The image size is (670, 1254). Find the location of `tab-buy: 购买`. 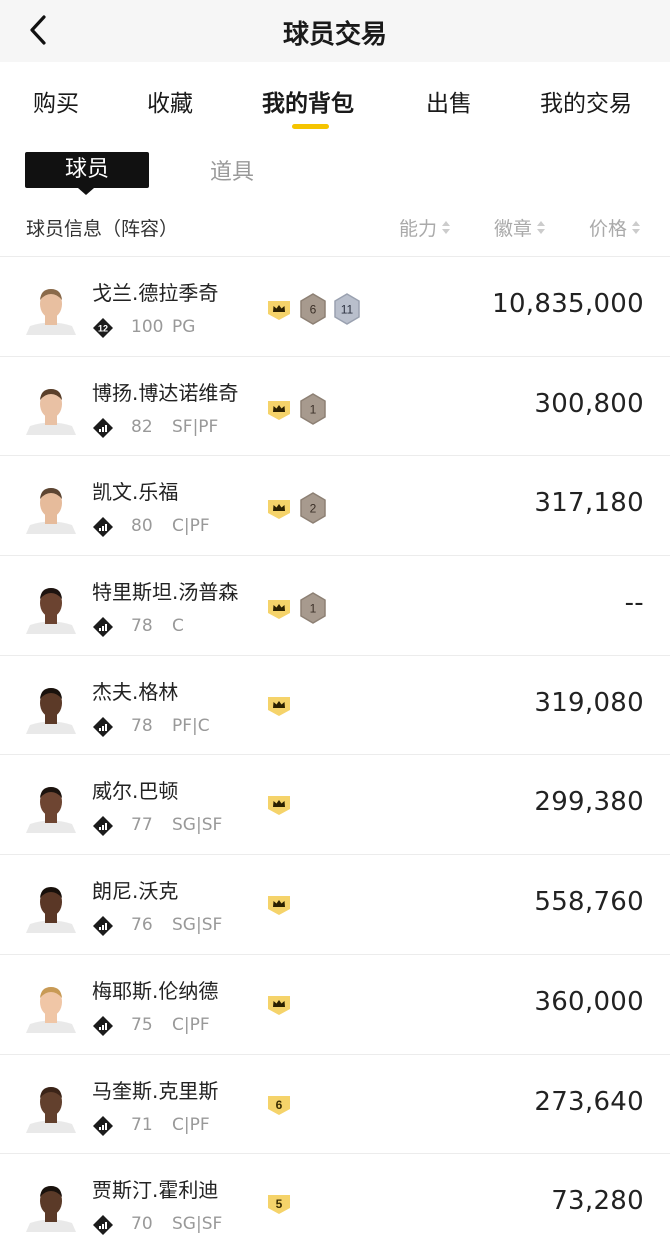

tab-buy: 购买 is located at coordinates (56, 101).